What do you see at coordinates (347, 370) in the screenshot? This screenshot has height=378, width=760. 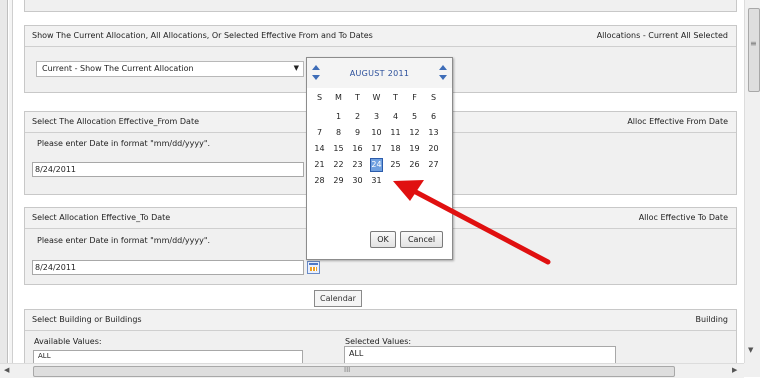 I see `grip-icon: III` at bounding box center [347, 370].